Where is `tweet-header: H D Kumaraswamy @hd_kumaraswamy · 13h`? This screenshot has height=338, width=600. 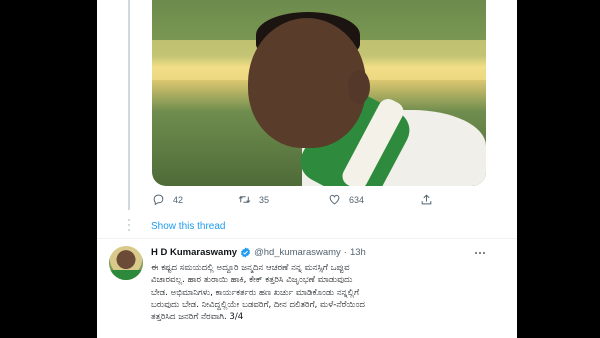
tweet-header: H D Kumaraswamy @hd_kumaraswamy · 13h is located at coordinates (258, 252).